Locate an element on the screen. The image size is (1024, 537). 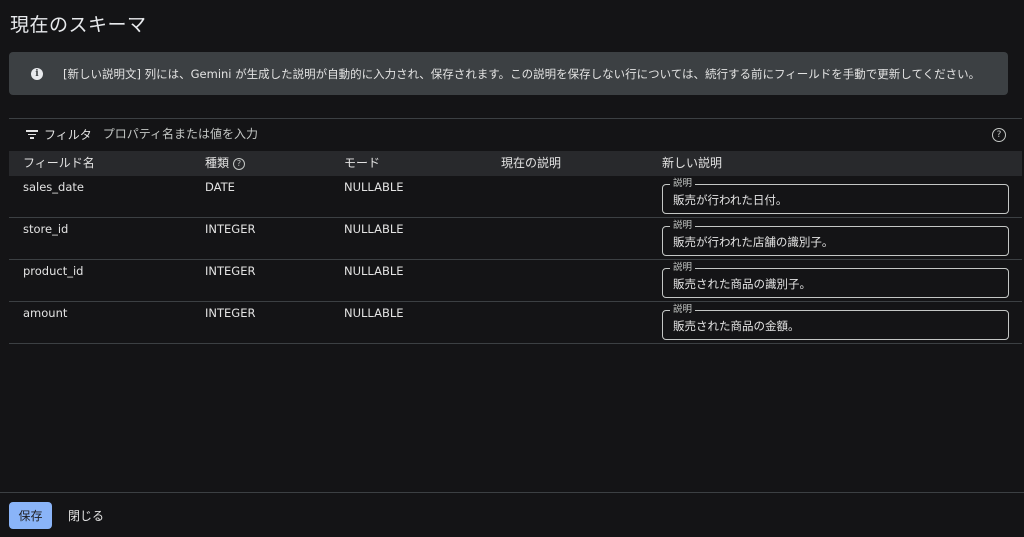
header-type-label: 種類 is located at coordinates (217, 163).